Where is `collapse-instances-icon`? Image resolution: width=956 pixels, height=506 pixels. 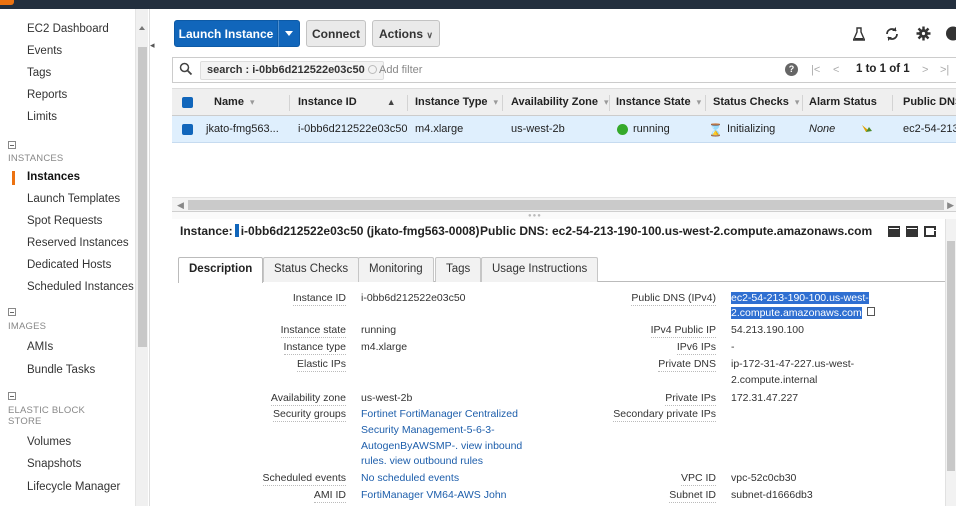 collapse-instances-icon is located at coordinates (12, 145).